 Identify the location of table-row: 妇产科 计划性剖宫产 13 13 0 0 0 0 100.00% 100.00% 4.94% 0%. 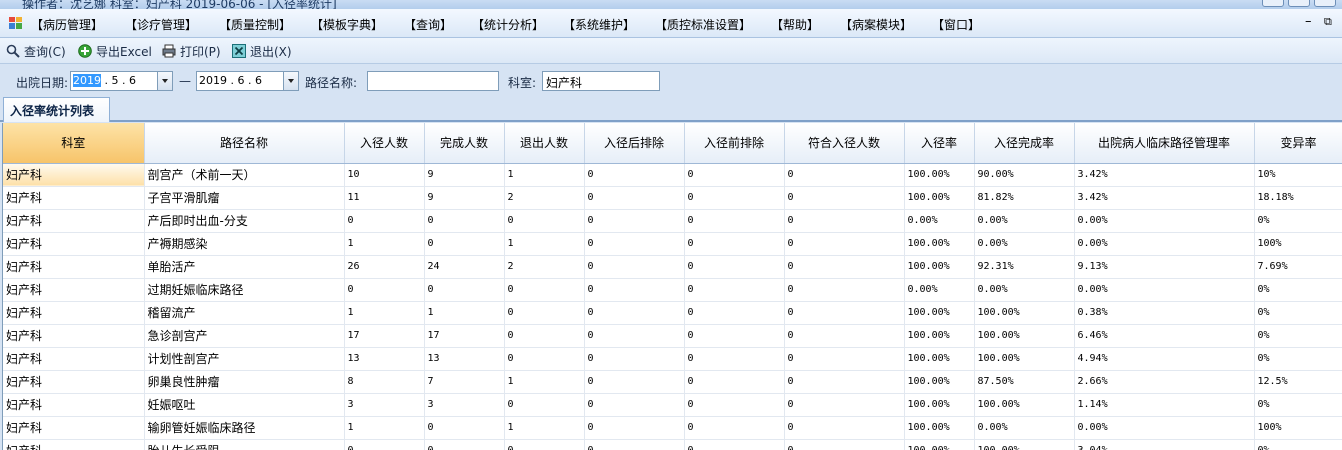
(672, 359).